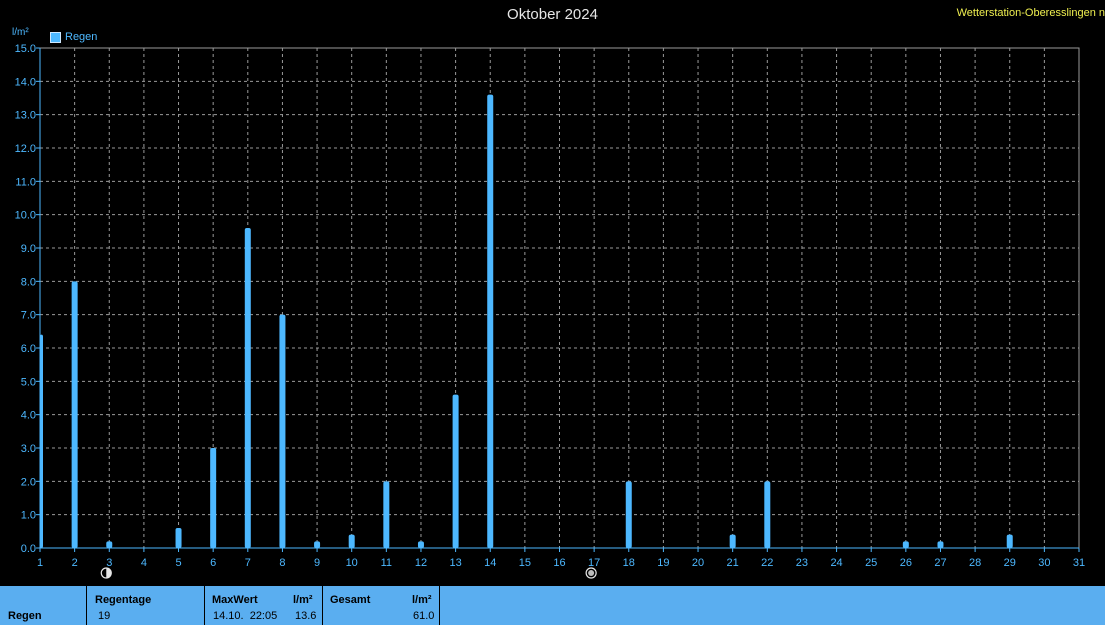 This screenshot has width=1105, height=625. What do you see at coordinates (421, 563) in the screenshot?
I see `x-tick-label: 12` at bounding box center [421, 563].